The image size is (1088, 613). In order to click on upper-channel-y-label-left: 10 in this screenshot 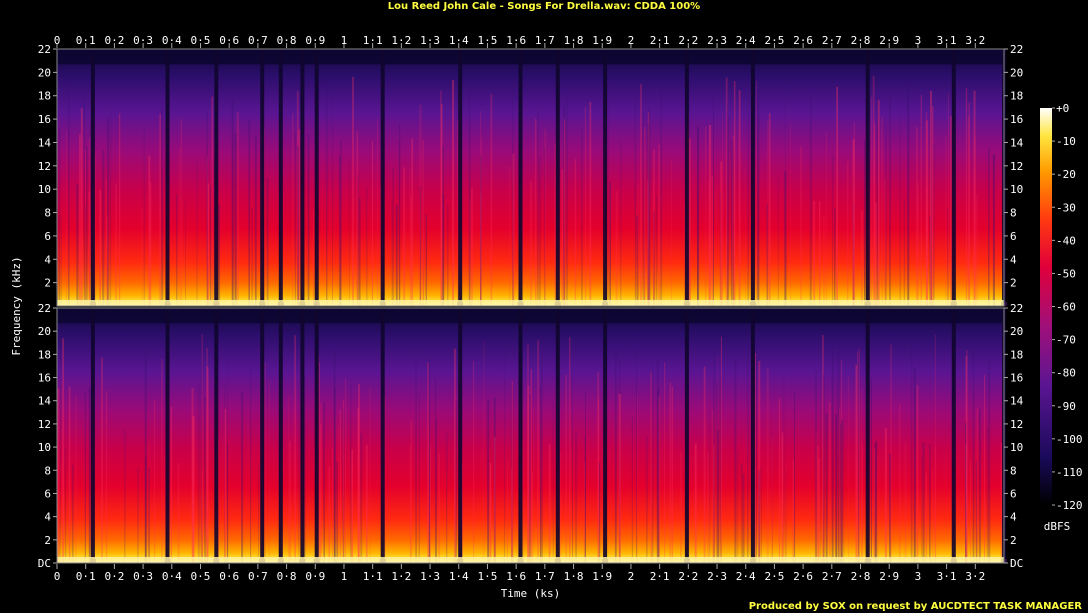, I will do `click(44, 189)`.